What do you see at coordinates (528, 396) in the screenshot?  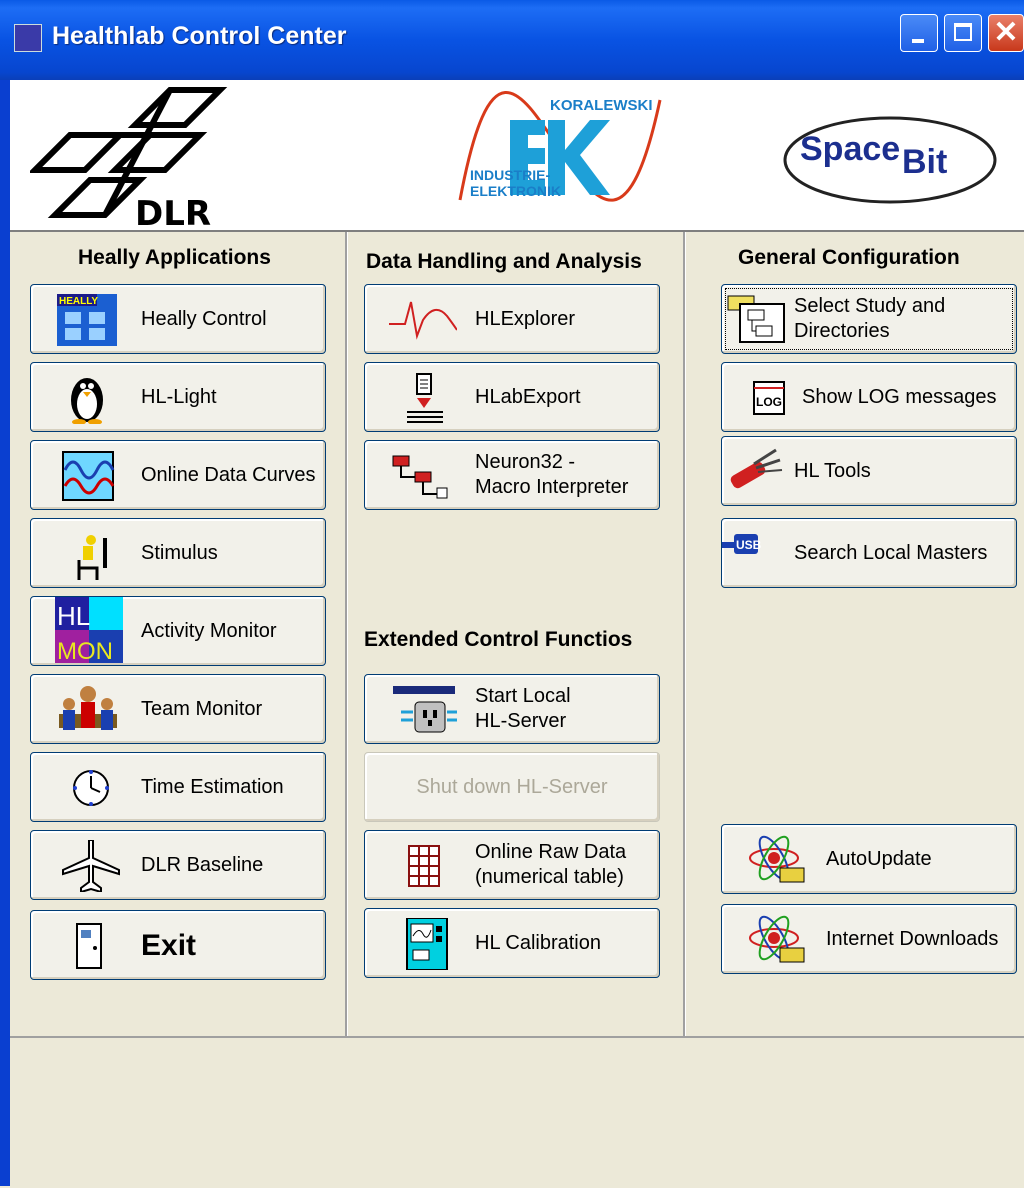 I see `hlabexport-label: HLabExport` at bounding box center [528, 396].